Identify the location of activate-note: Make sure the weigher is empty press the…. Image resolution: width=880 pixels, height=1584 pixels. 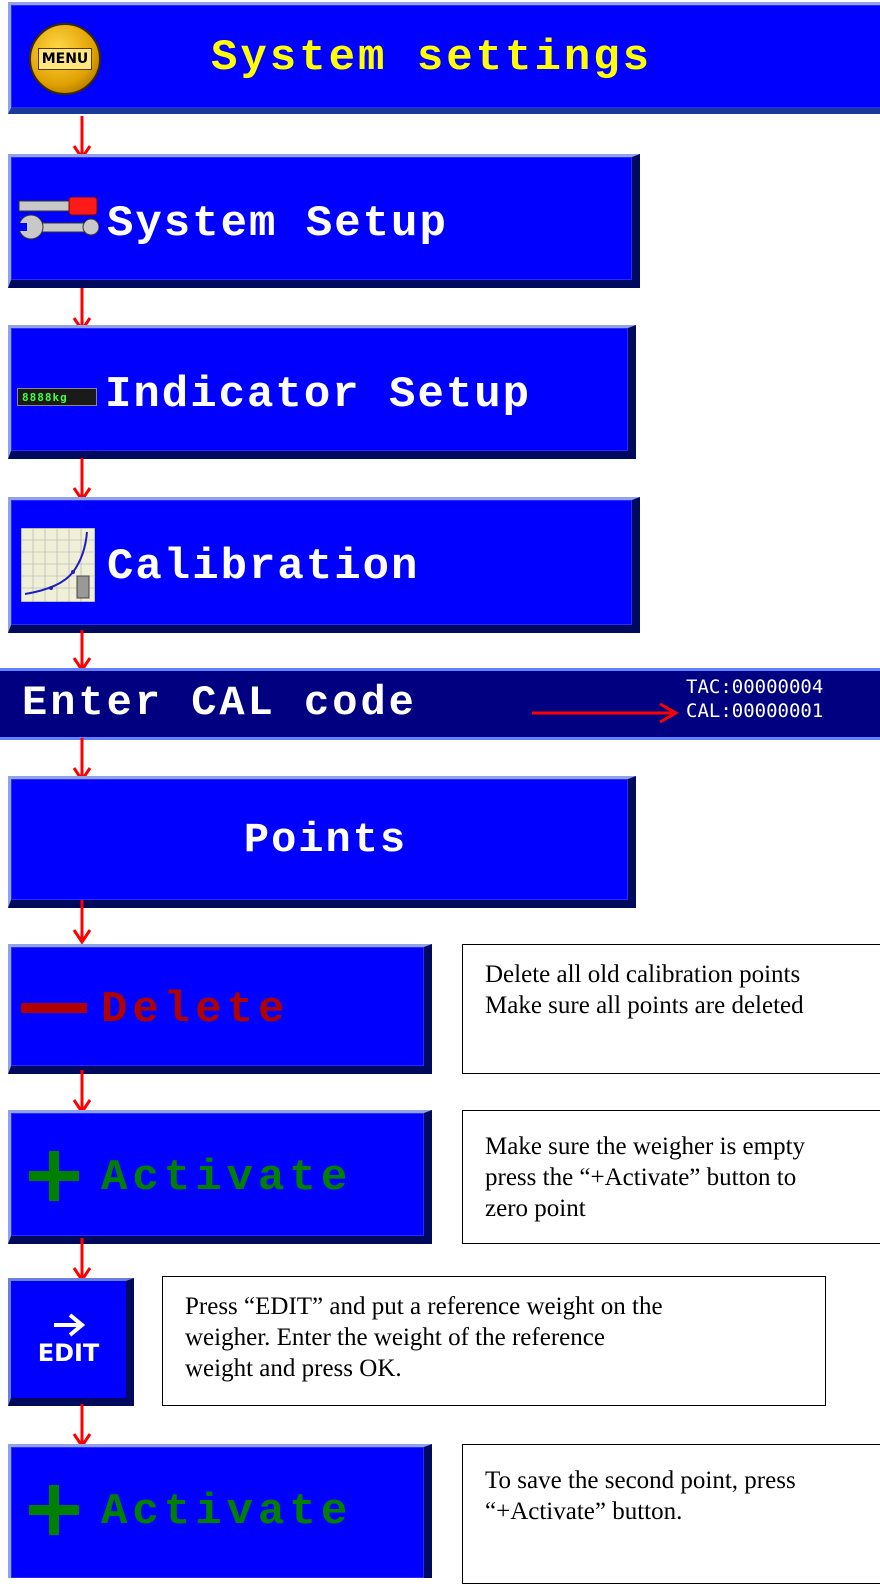
(671, 1177).